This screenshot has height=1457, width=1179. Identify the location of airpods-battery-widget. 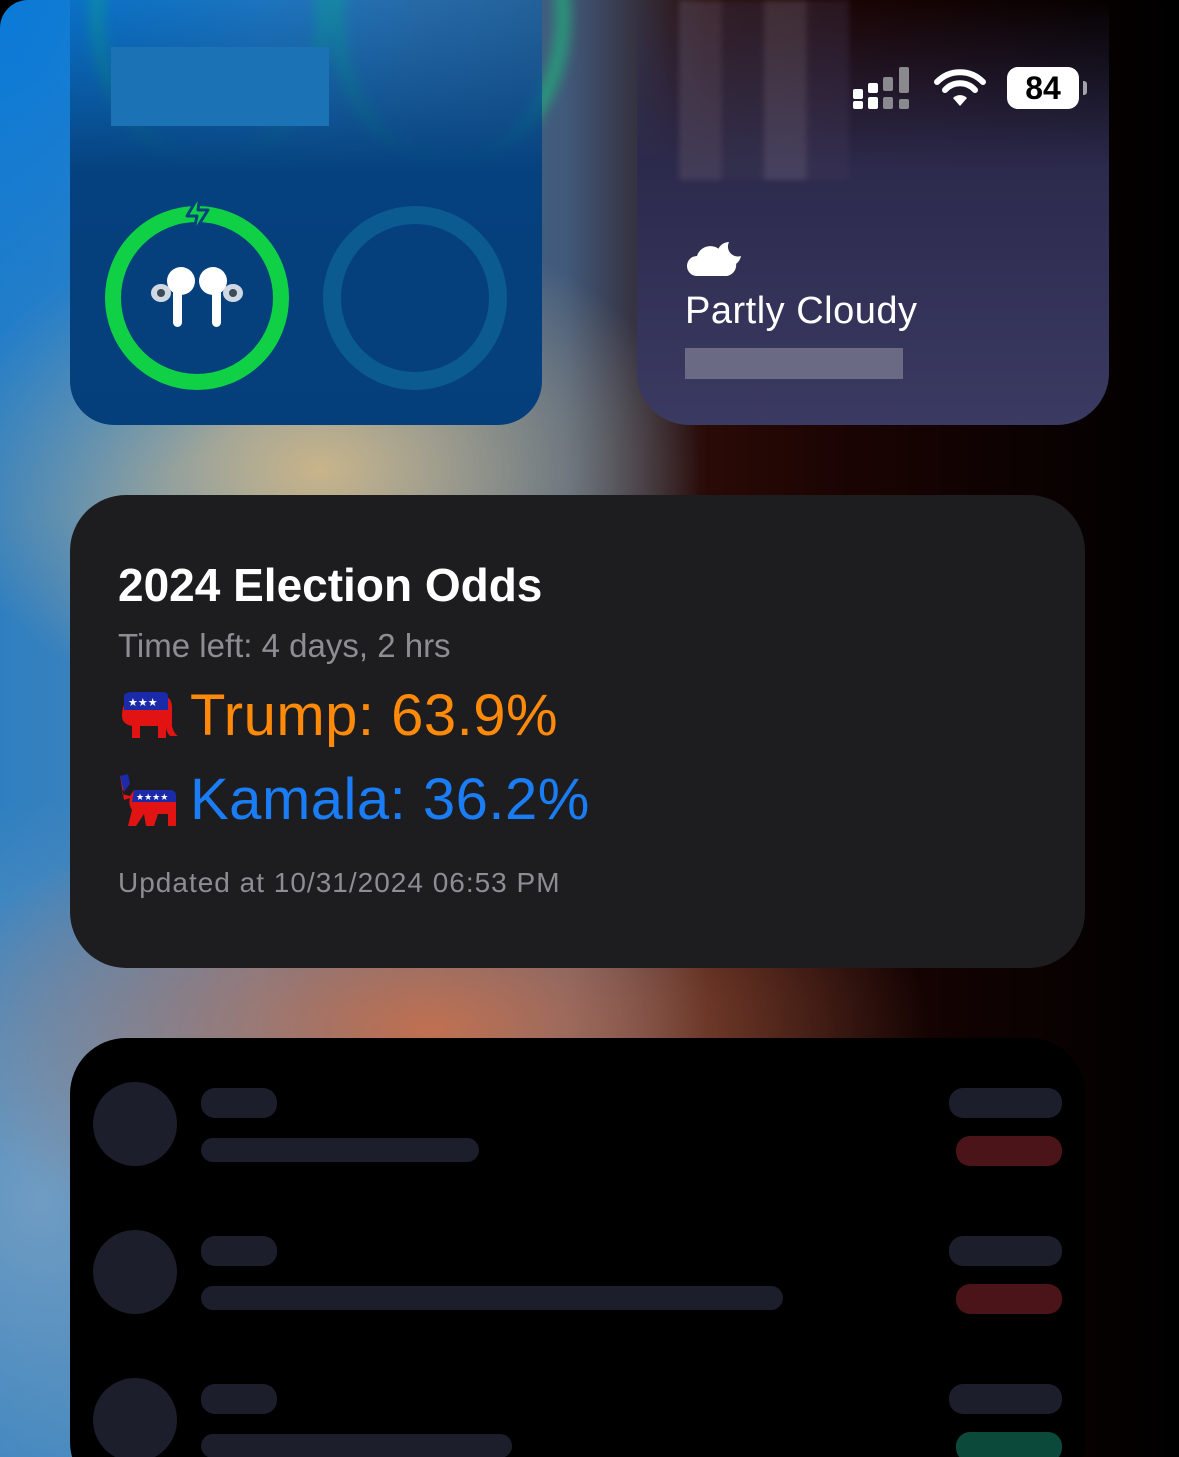
(306, 212).